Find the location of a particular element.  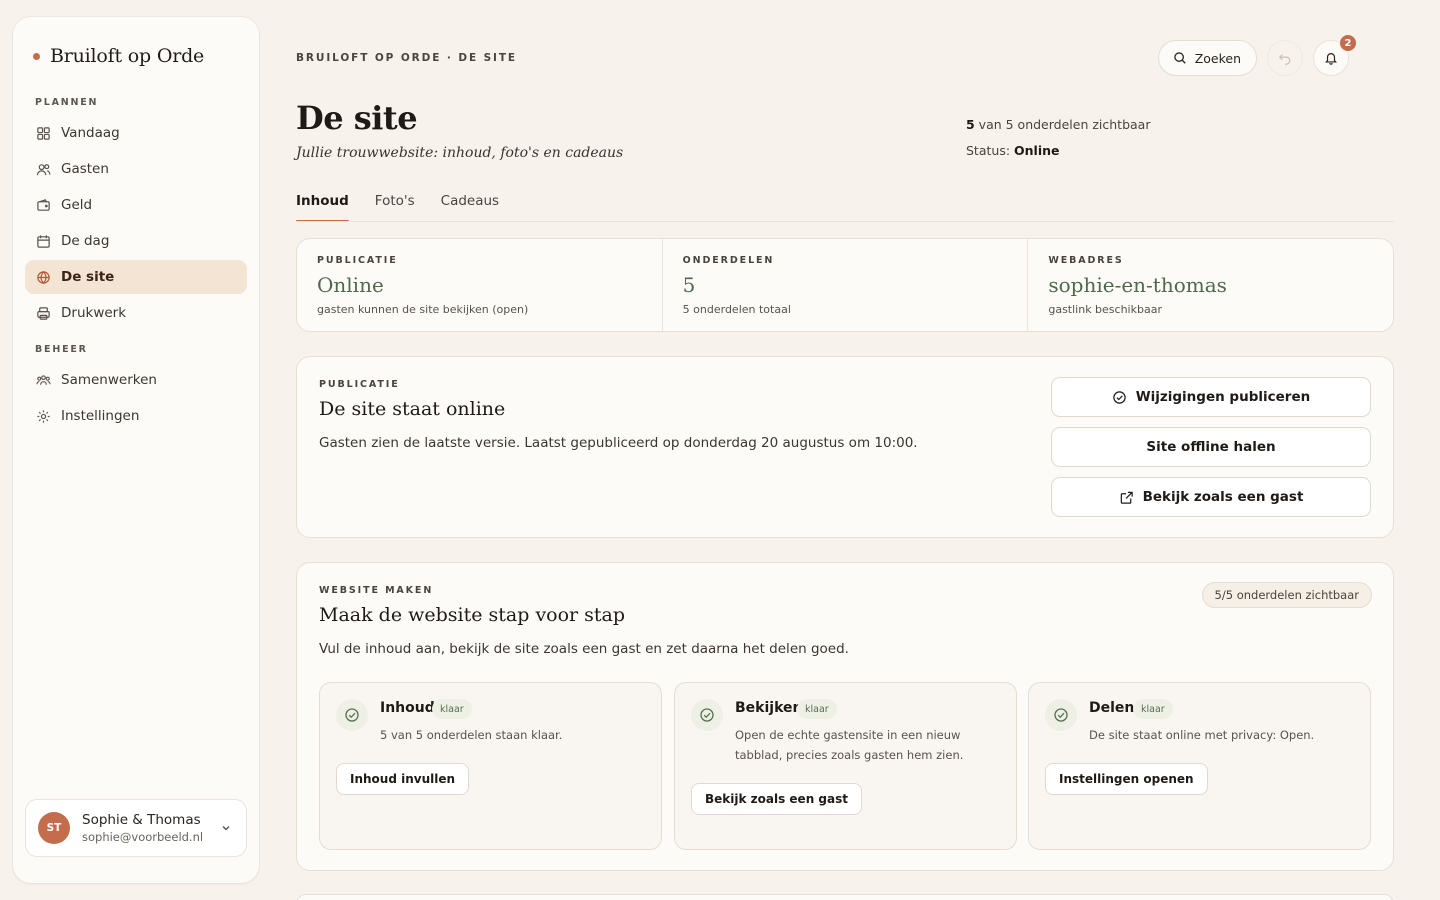

printer-icon is located at coordinates (43, 313).